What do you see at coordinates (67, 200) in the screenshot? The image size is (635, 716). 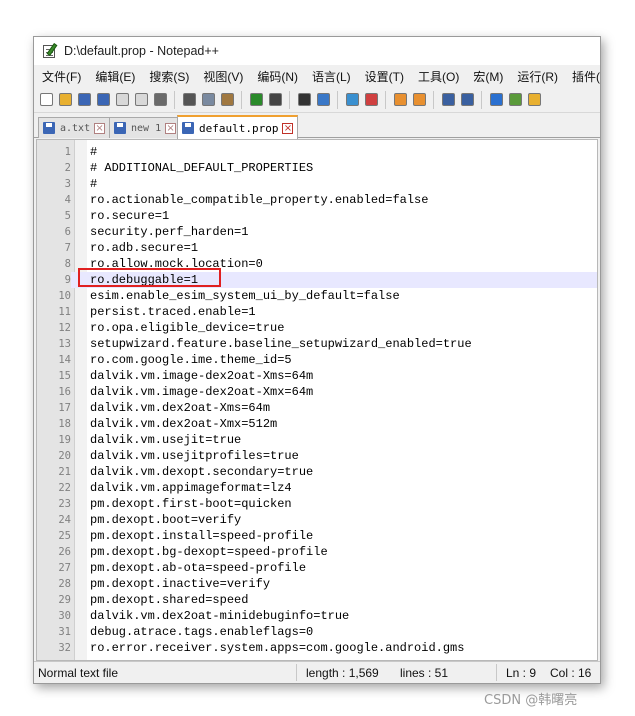 I see `line-number: 4` at bounding box center [67, 200].